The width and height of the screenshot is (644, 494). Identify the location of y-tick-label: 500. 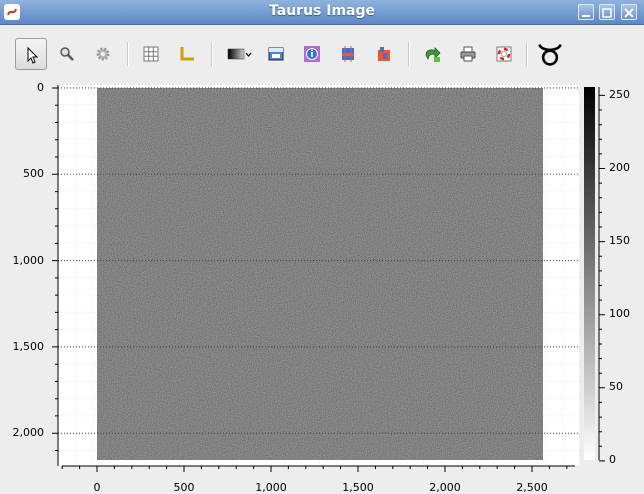
(33, 173).